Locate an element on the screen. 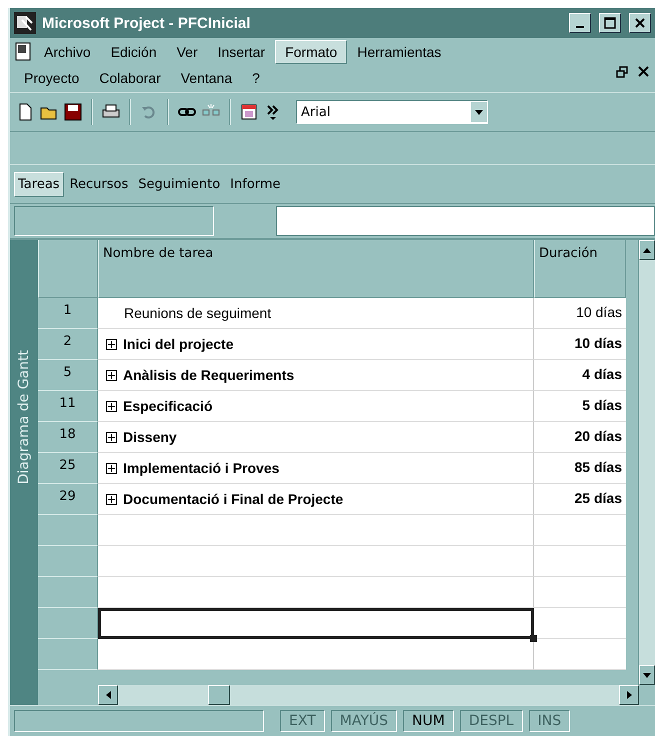 The height and width of the screenshot is (736, 655). duration-cell: 5 días is located at coordinates (580, 406).